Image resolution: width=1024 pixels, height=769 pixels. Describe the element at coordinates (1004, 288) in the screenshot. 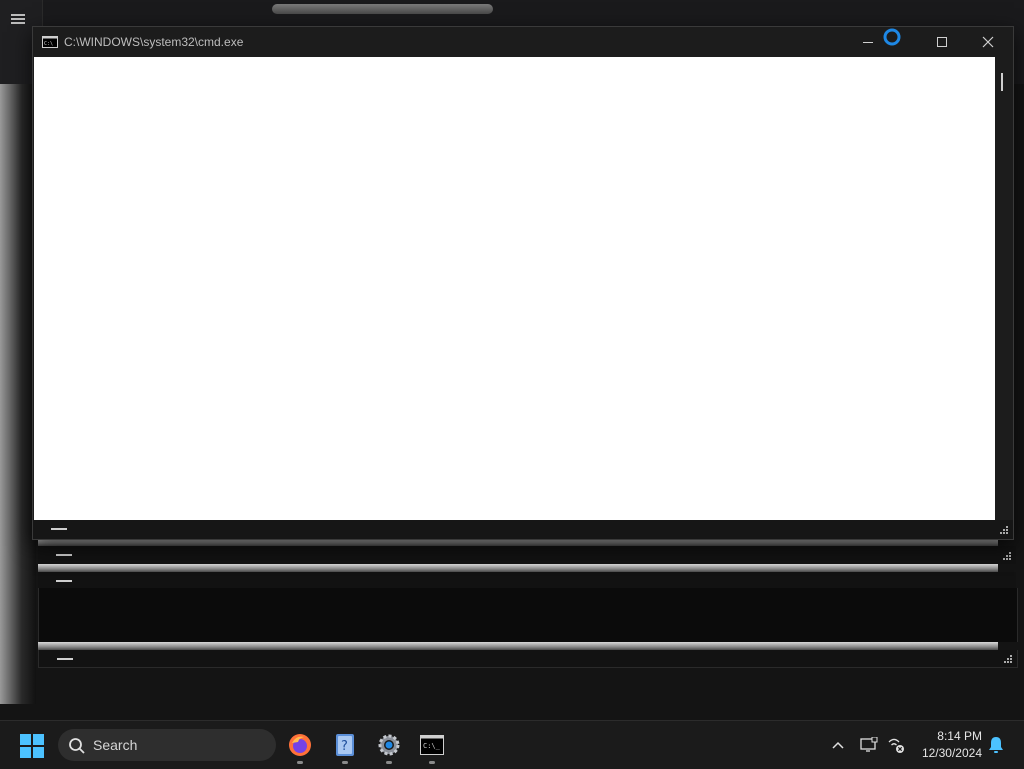

I see `vertical-scrollbar` at that location.